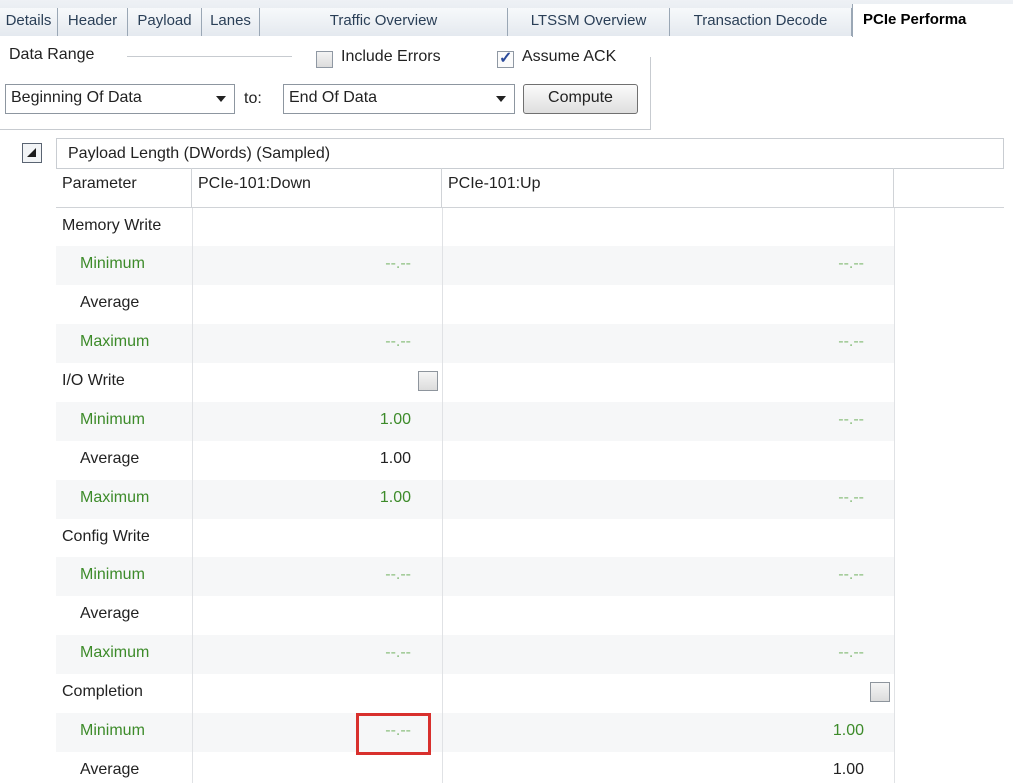 This screenshot has width=1013, height=783. Describe the element at coordinates (949, 188) in the screenshot. I see `column-header-filler` at that location.